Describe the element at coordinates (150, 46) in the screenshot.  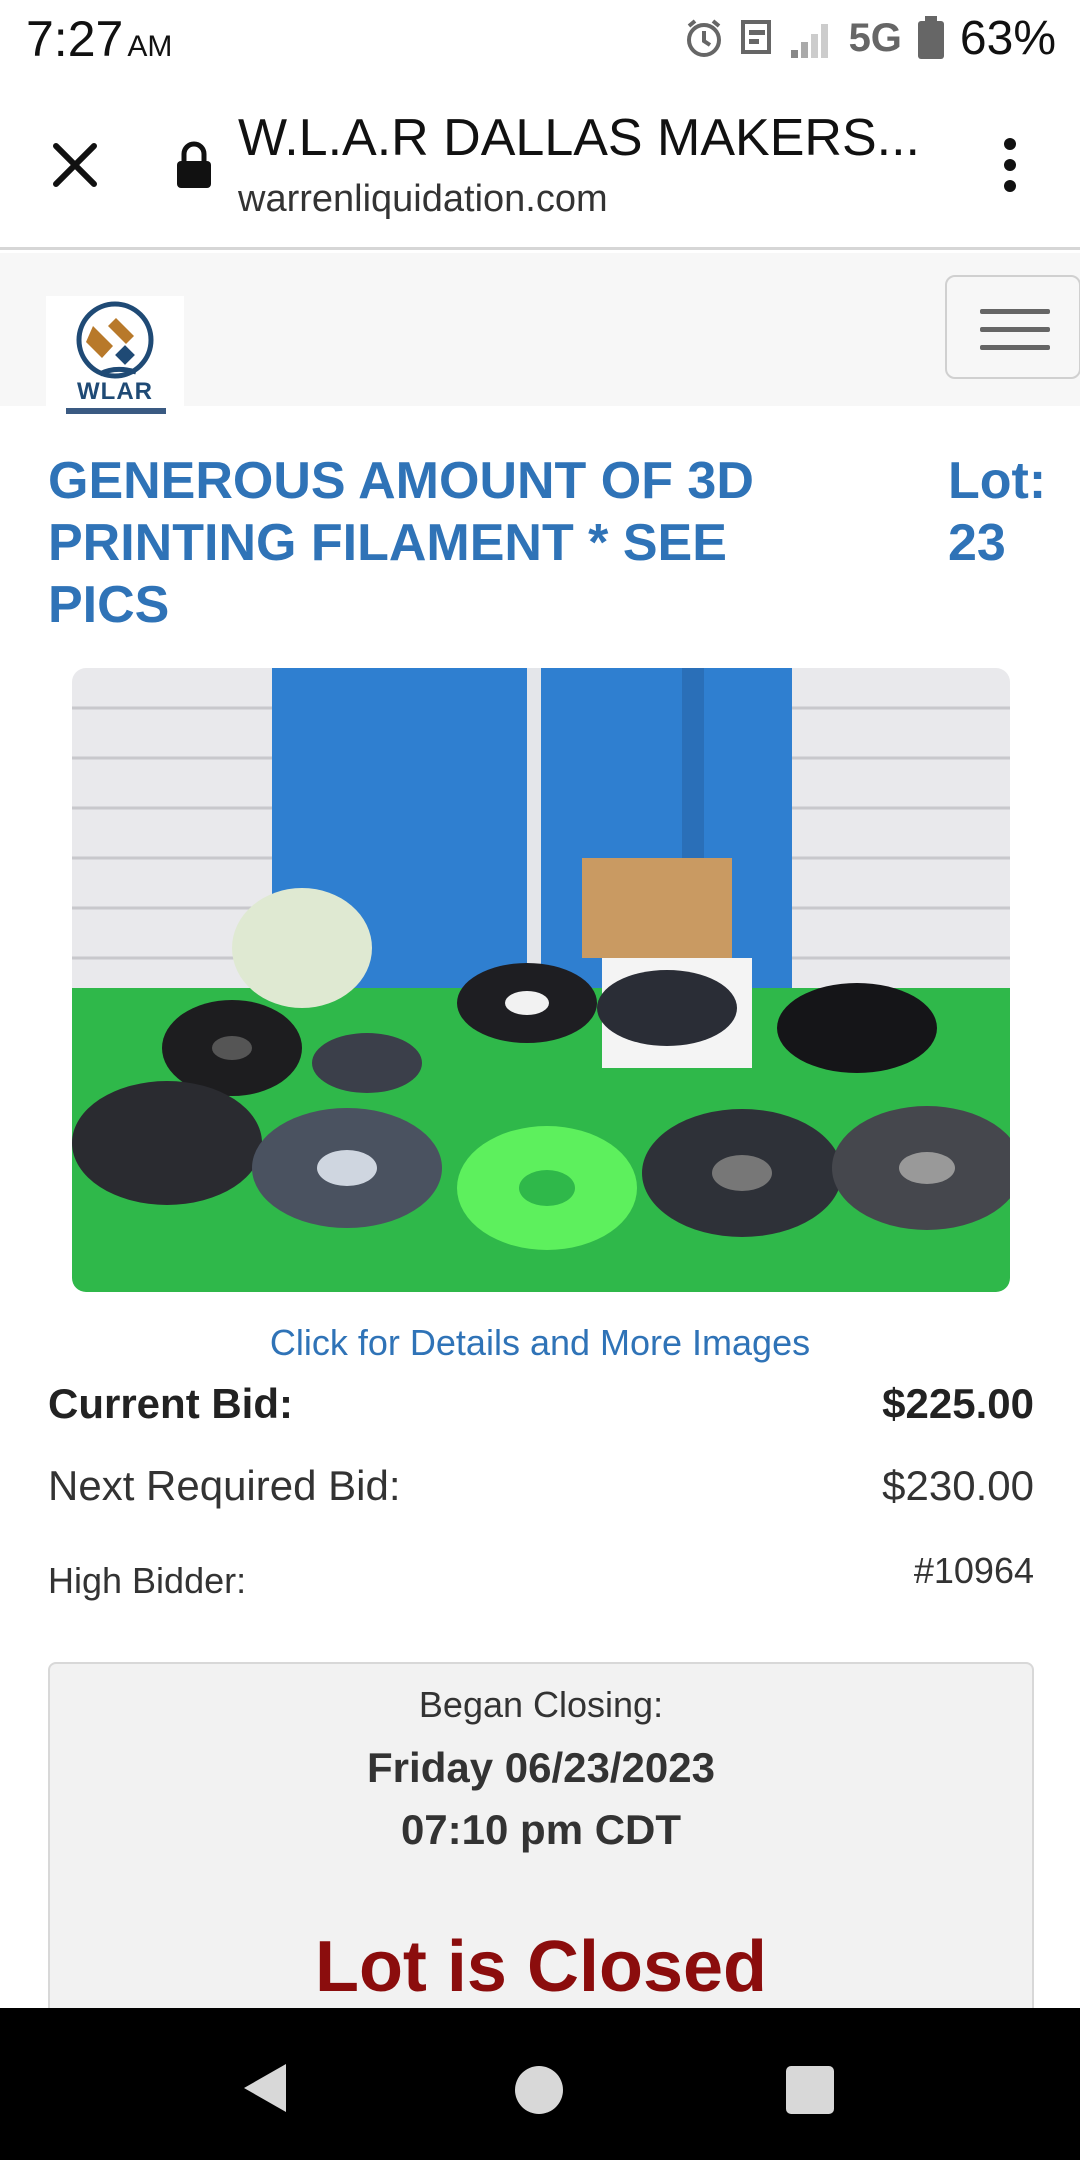
I see `status-ampm: AM` at that location.